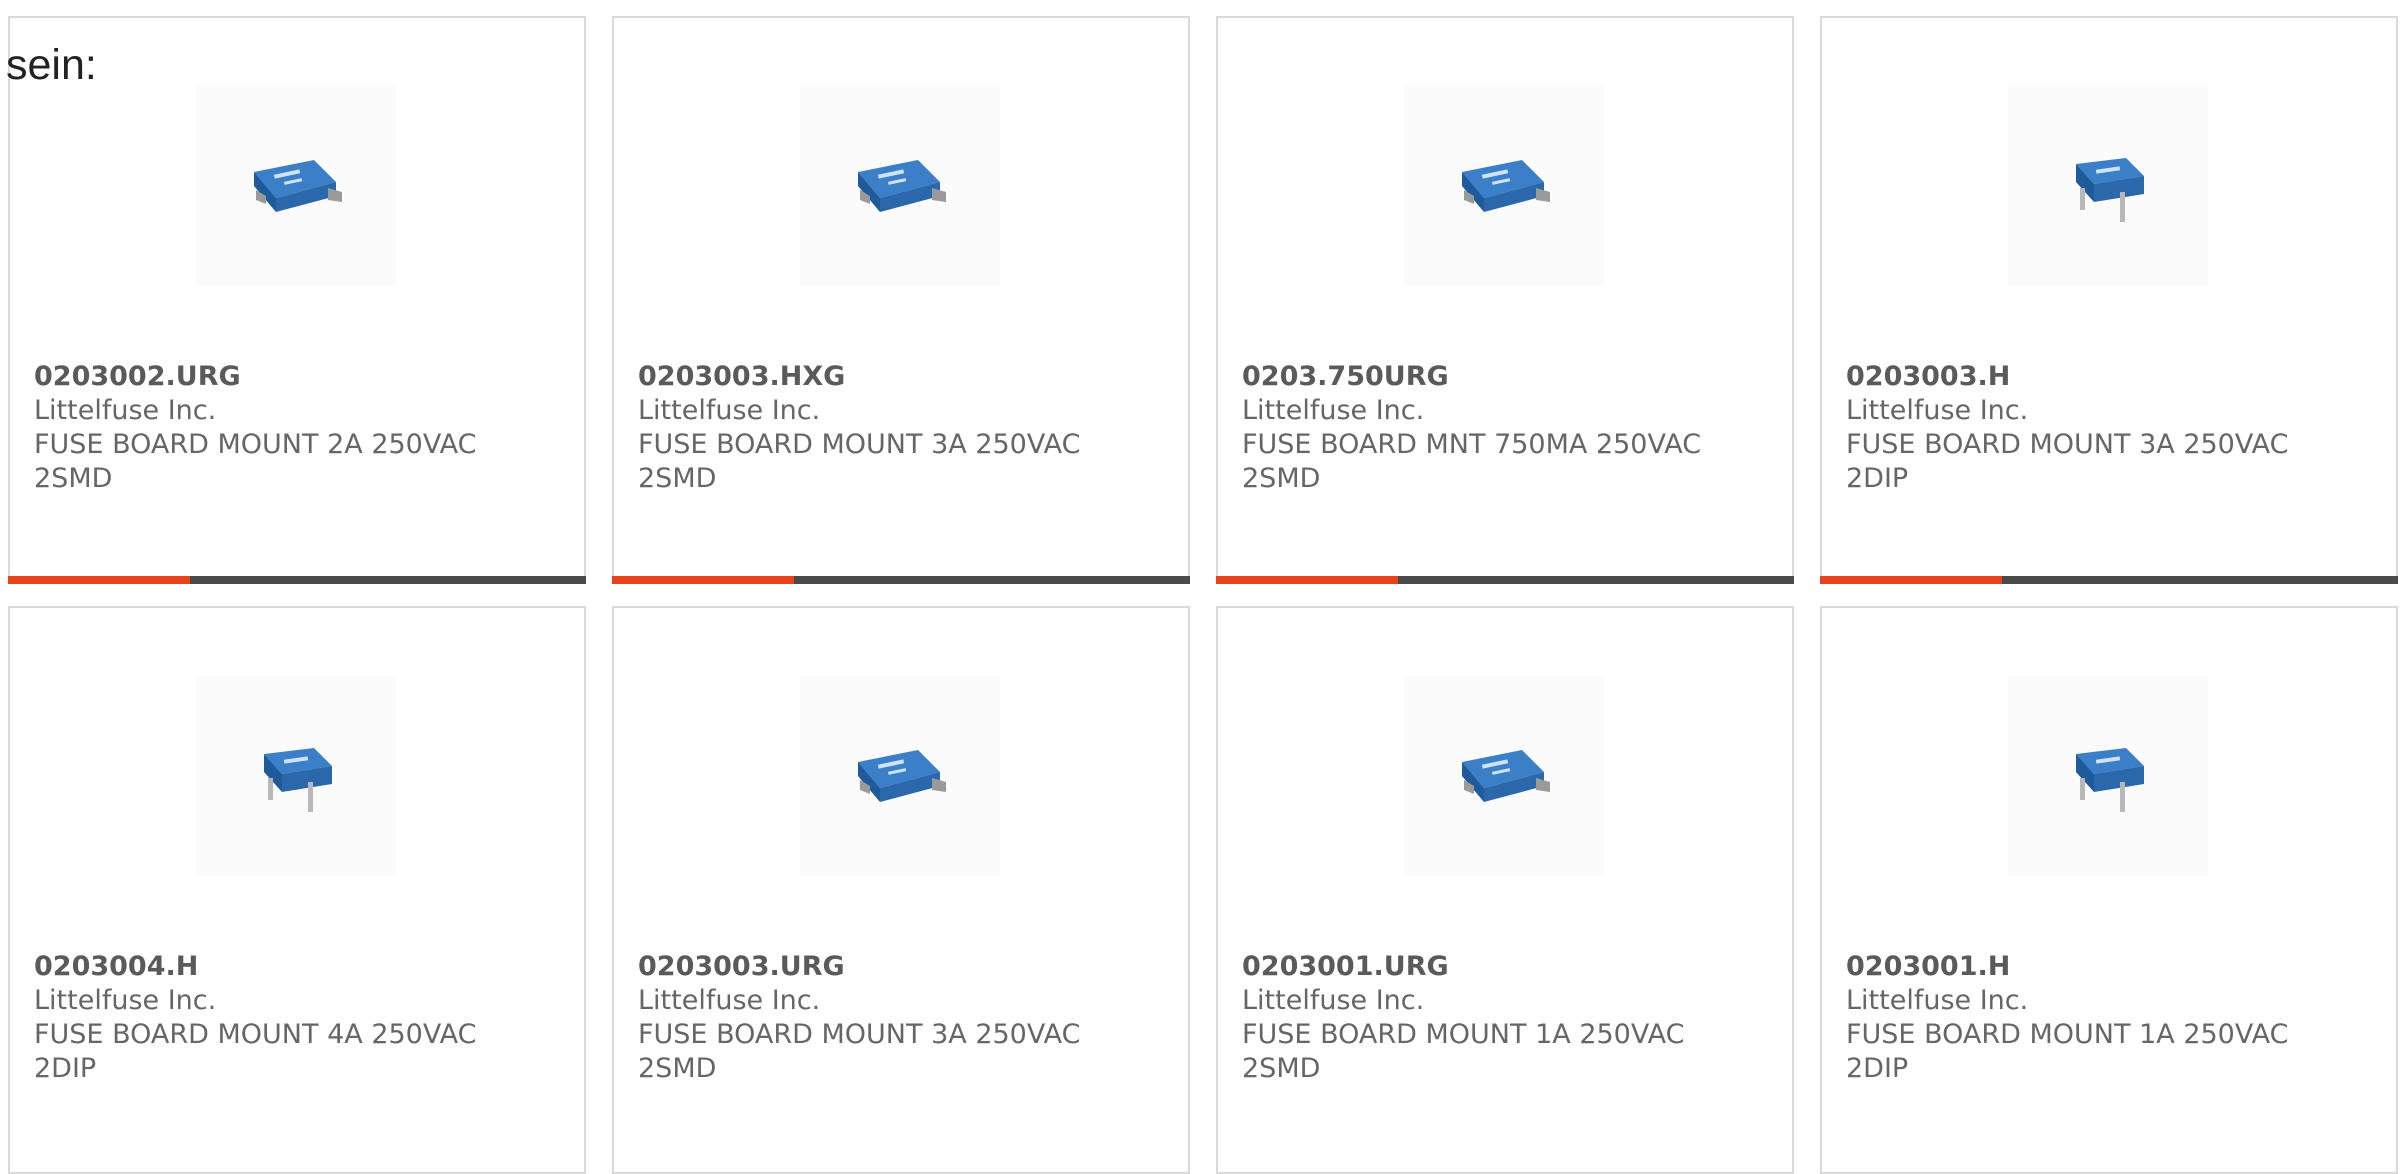 This screenshot has height=1174, width=2400. Describe the element at coordinates (1472, 461) in the screenshot. I see `product-description: FUSE BOARD MNT 750MA 250VAC 2SMD` at that location.